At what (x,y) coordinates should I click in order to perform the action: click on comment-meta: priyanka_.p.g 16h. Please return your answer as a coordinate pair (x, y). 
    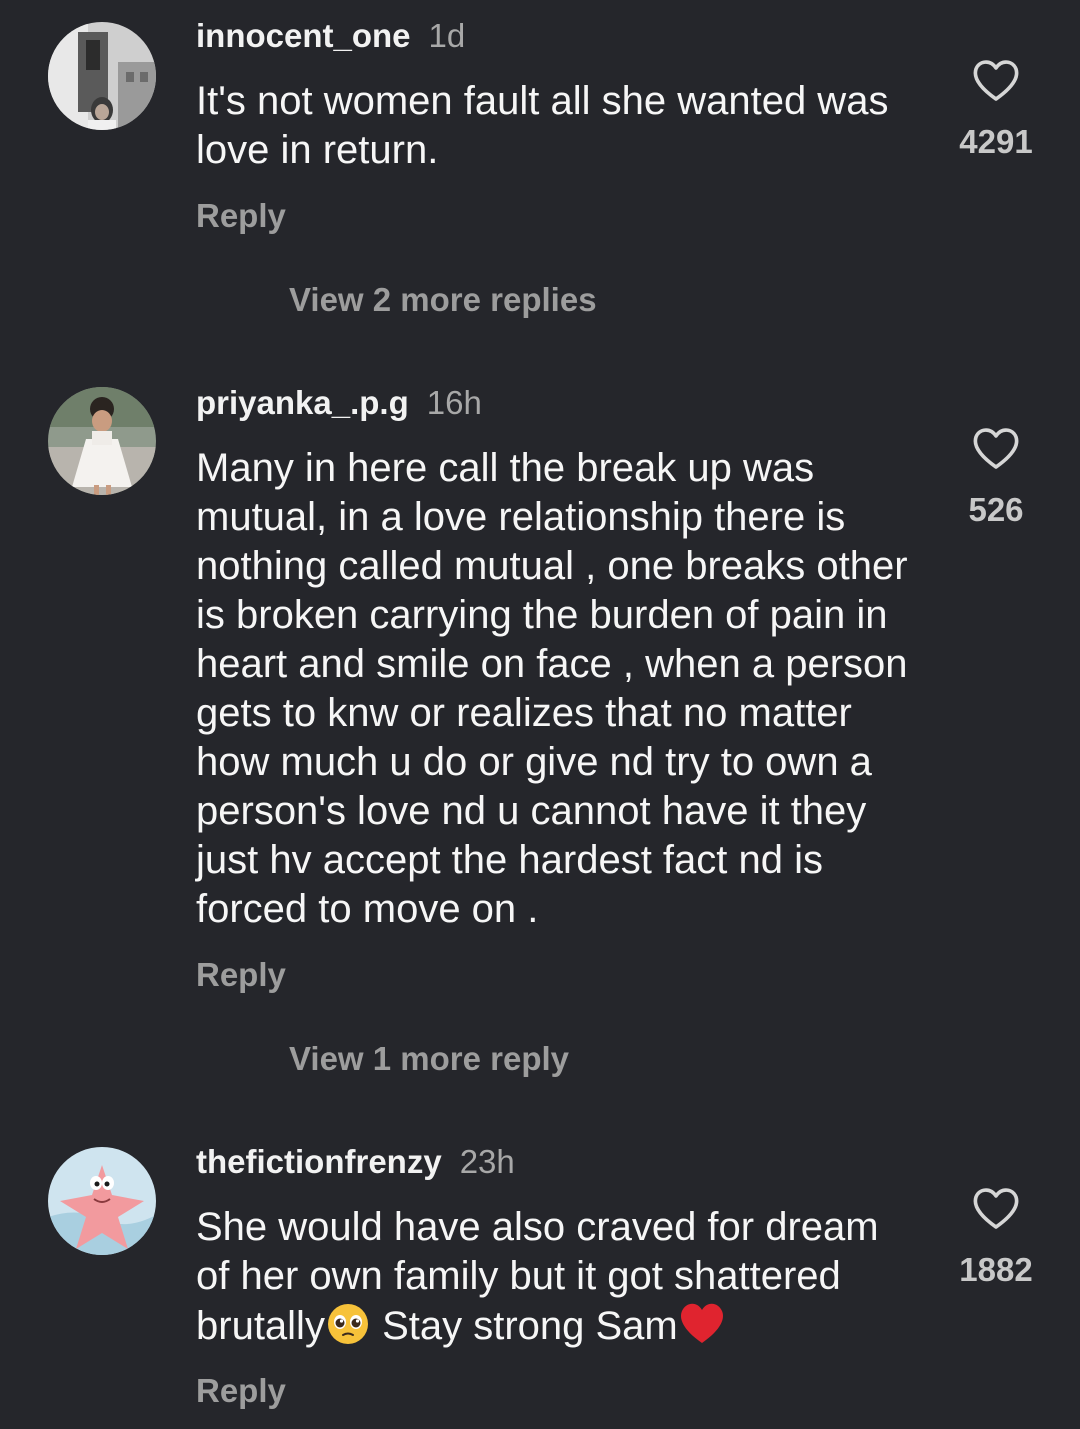
    Looking at the image, I should click on (339, 403).